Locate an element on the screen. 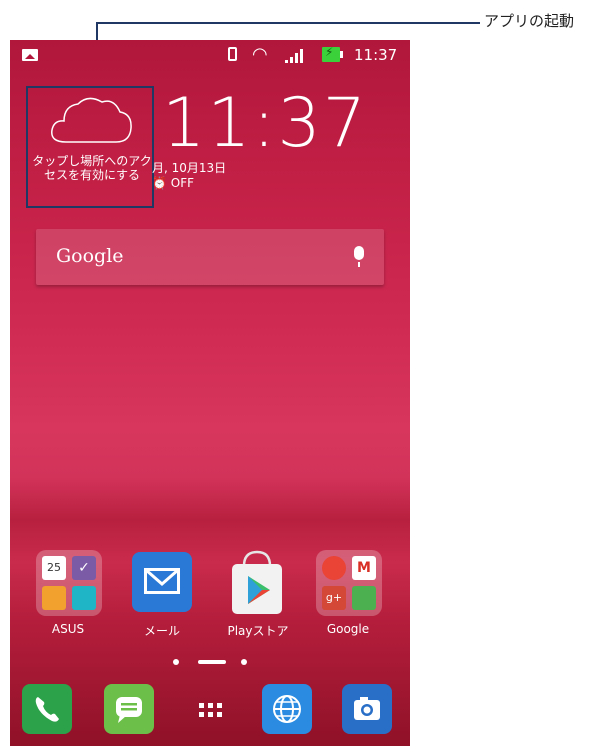 The width and height of the screenshot is (616, 750). all-apps-icon is located at coordinates (211, 709).